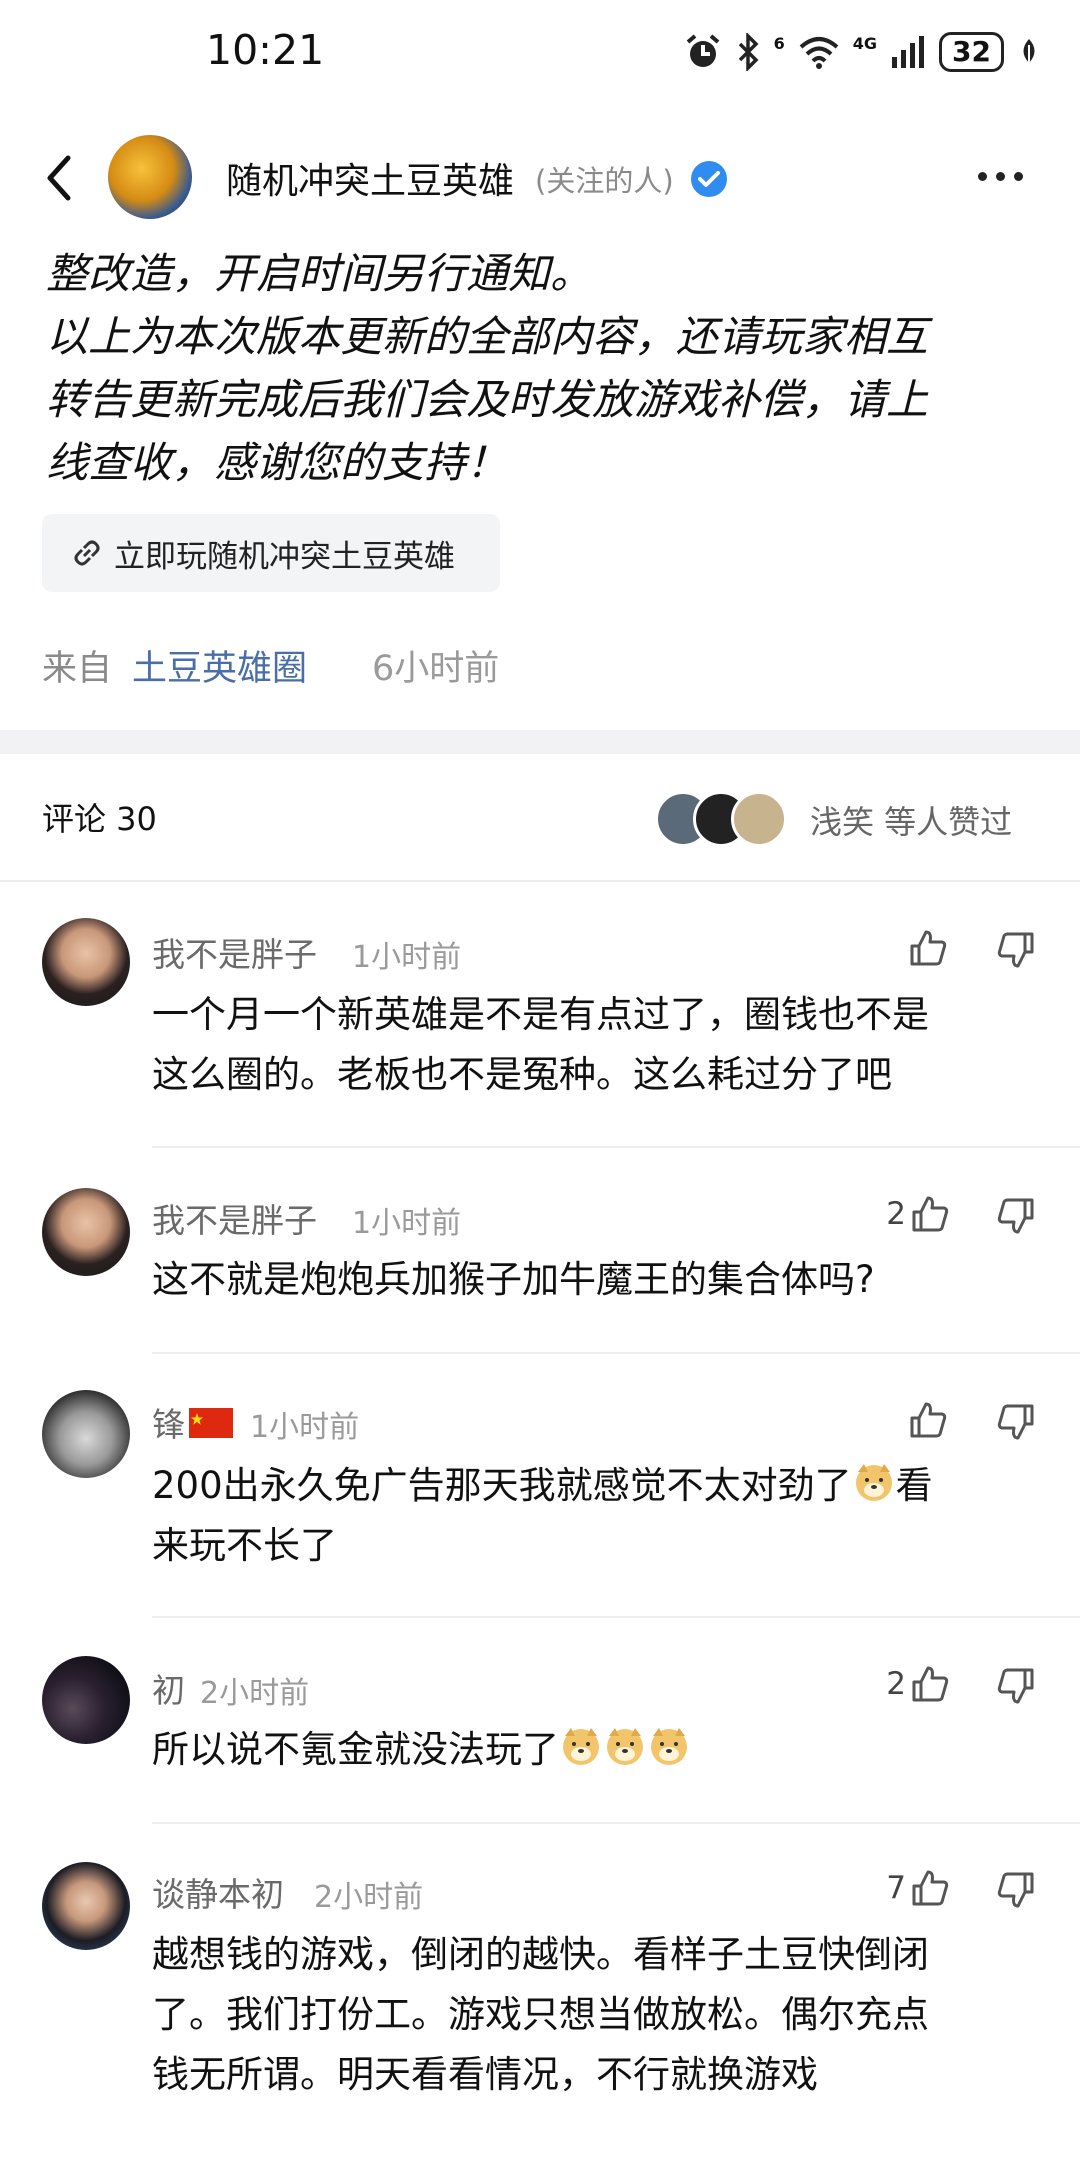  What do you see at coordinates (1029, 52) in the screenshot?
I see `leaf-icon` at bounding box center [1029, 52].